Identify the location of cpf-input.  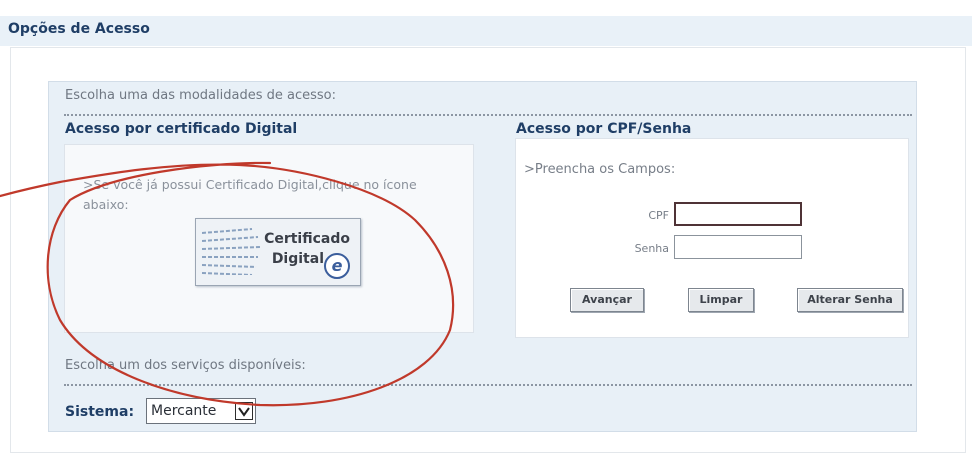
(738, 214).